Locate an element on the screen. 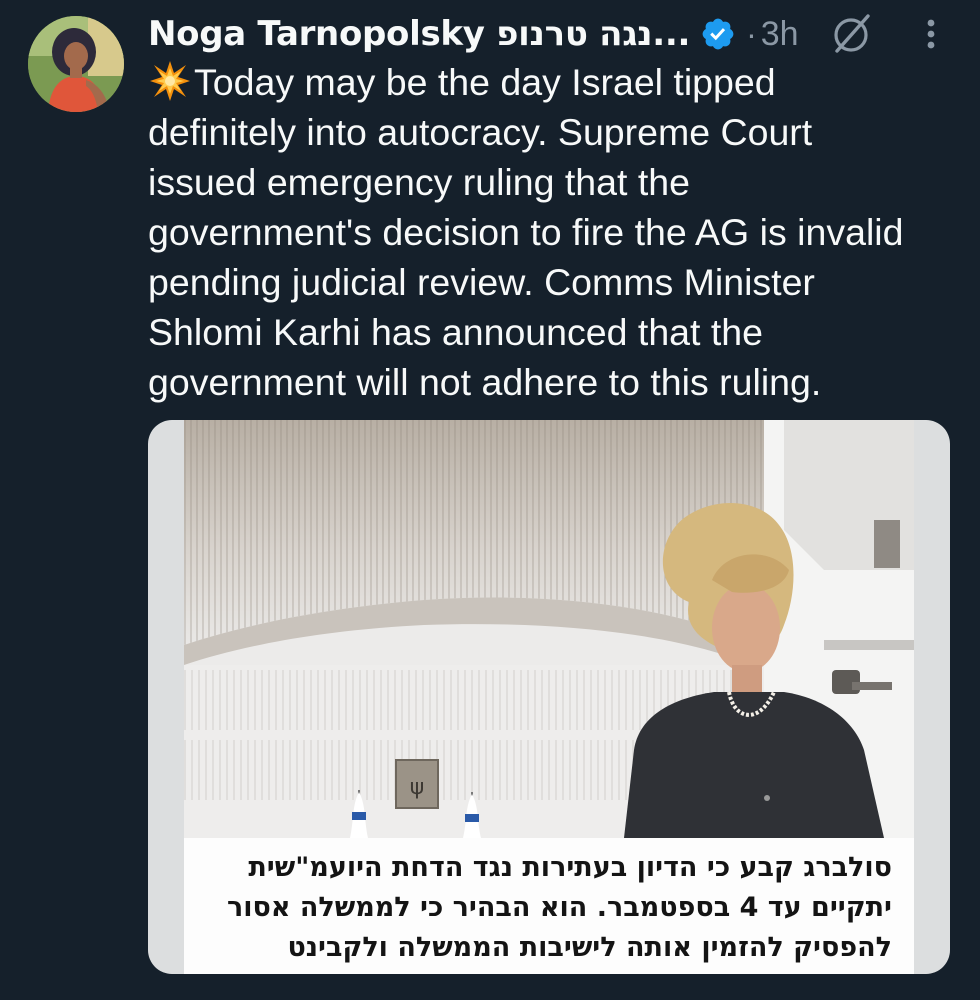  tweet-text-line-1: Today may be the day Israel tipped is located at coordinates (485, 82).